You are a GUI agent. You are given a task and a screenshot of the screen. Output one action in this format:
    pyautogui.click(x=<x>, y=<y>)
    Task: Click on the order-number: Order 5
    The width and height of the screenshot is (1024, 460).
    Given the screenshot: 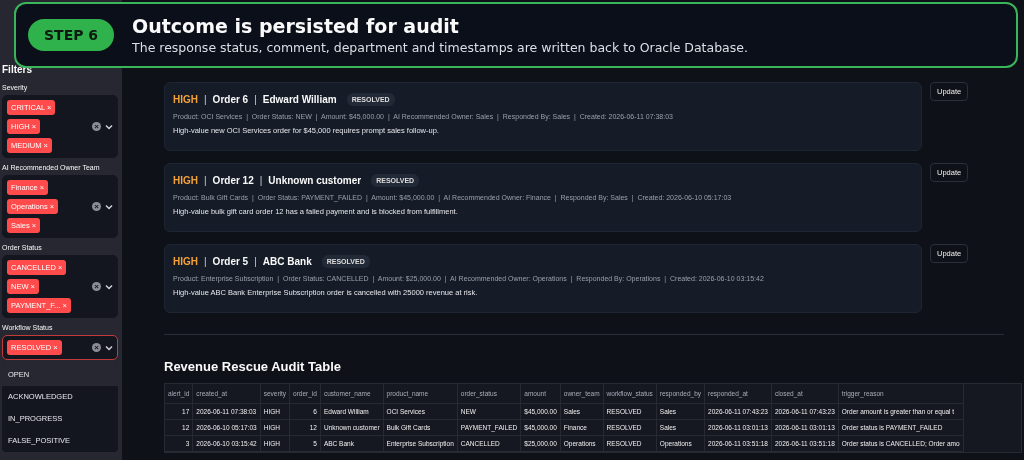 What is the action you would take?
    pyautogui.click(x=230, y=261)
    